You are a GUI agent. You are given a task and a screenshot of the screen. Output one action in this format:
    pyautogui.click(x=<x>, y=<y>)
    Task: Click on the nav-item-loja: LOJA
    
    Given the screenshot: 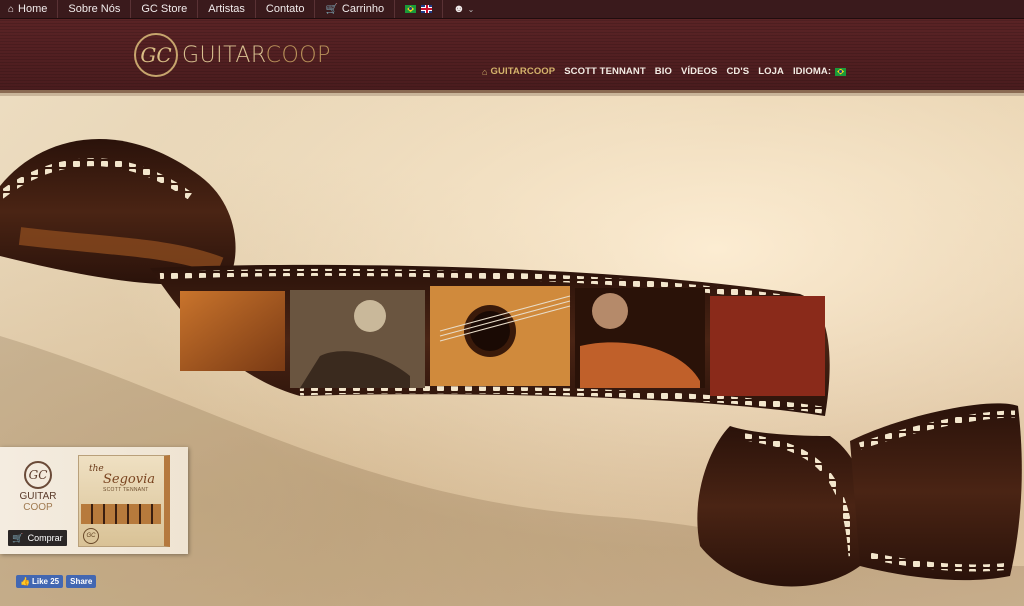 What is the action you would take?
    pyautogui.click(x=771, y=71)
    